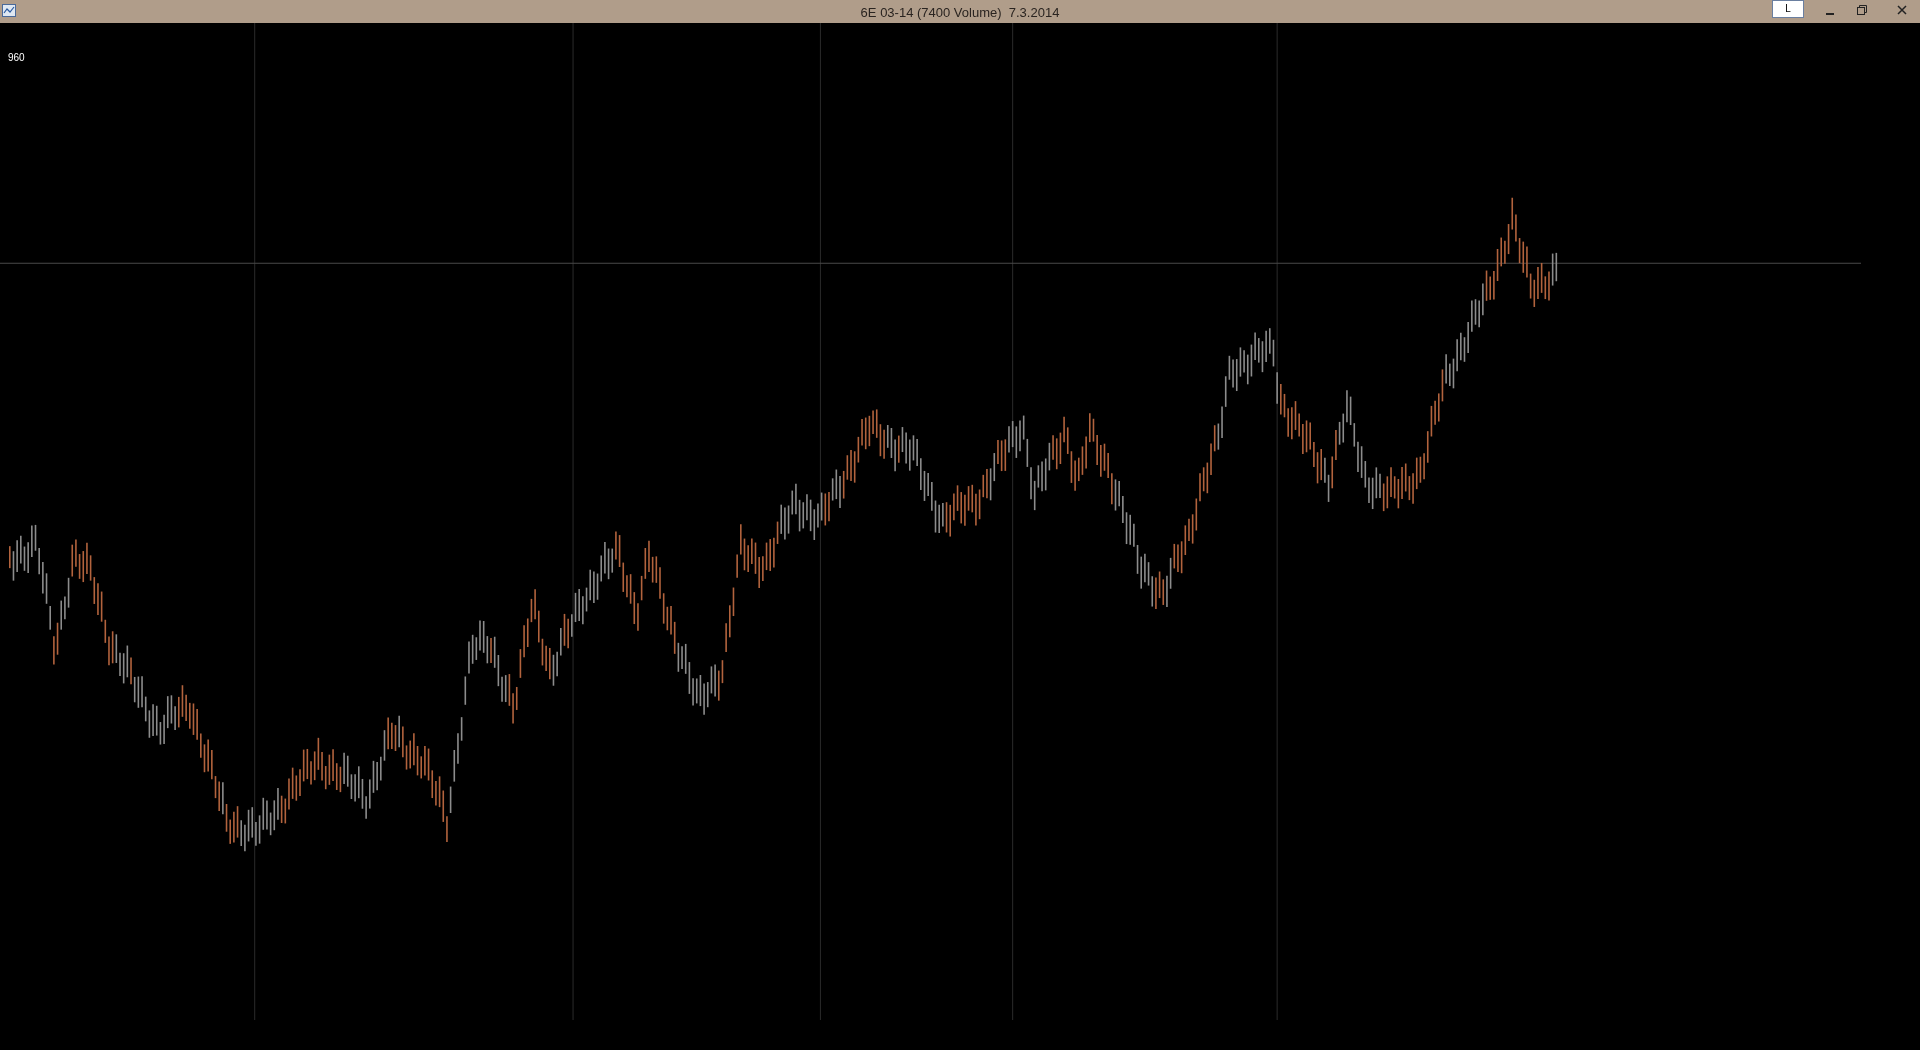 The width and height of the screenshot is (1920, 1050). What do you see at coordinates (1902, 10) in the screenshot?
I see `close-icon` at bounding box center [1902, 10].